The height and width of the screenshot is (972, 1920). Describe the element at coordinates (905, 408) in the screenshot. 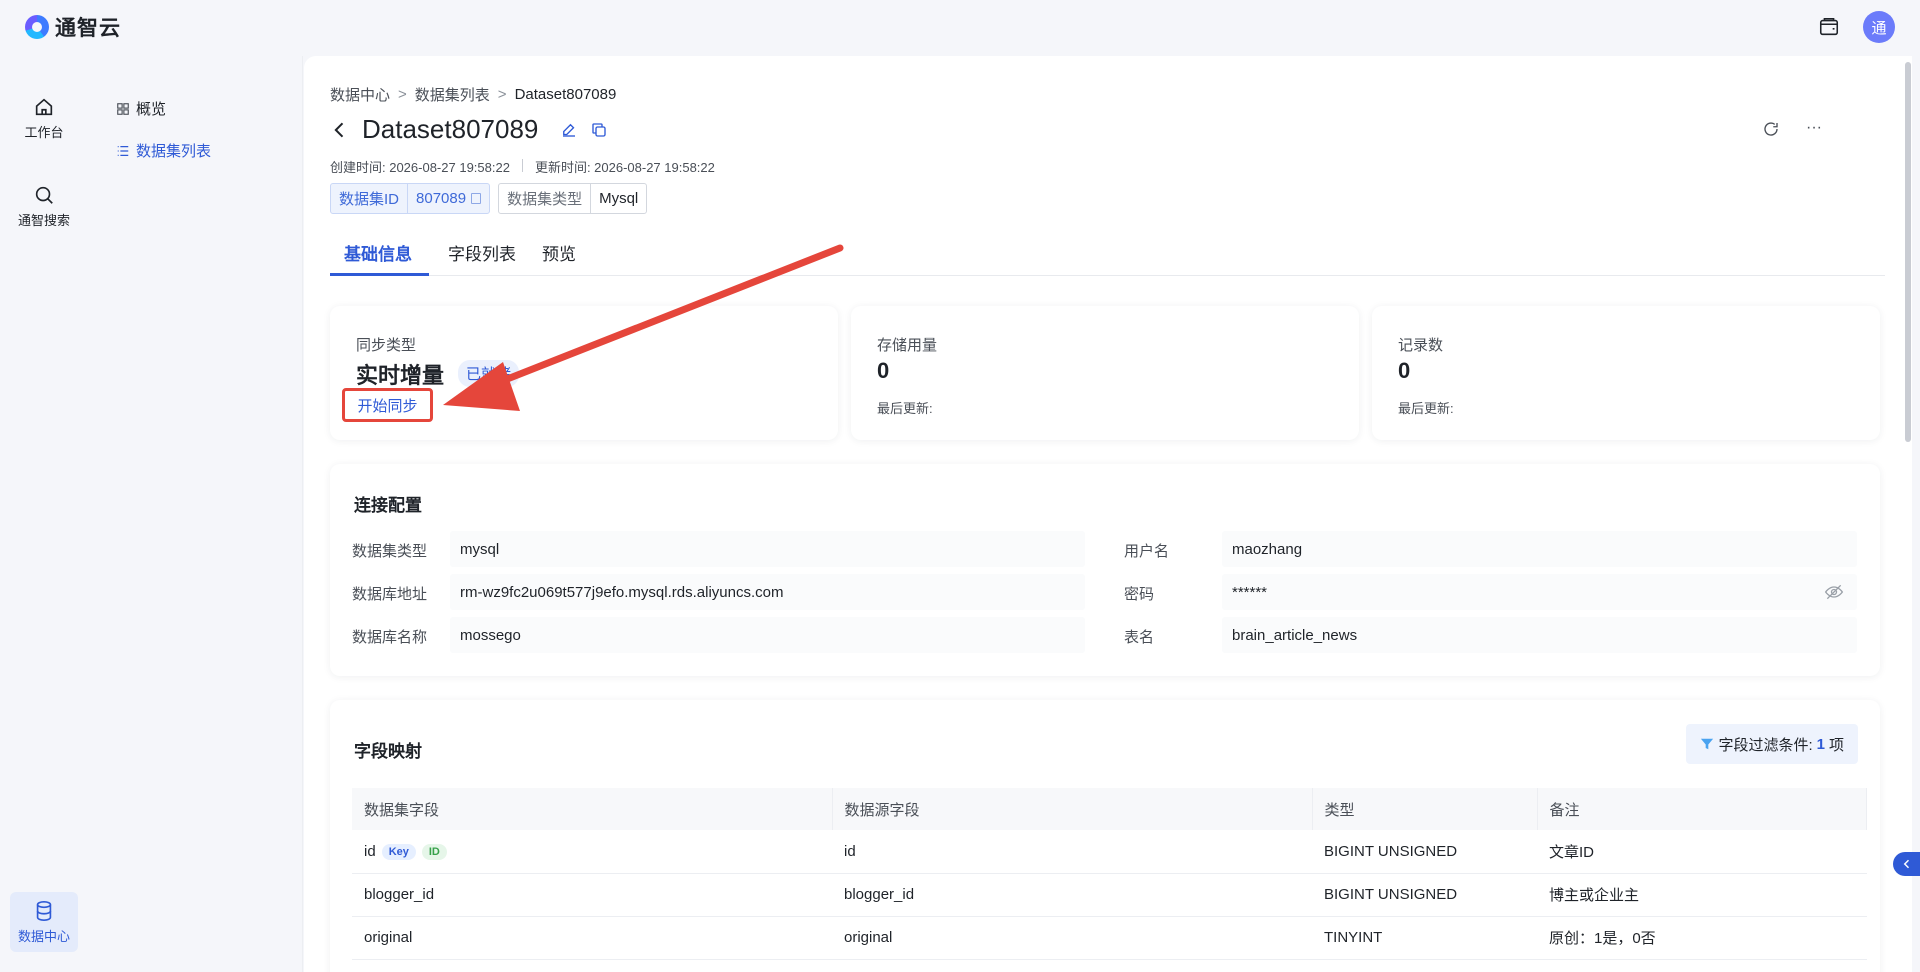

I see `storage-last-updated: 最后更新:` at that location.